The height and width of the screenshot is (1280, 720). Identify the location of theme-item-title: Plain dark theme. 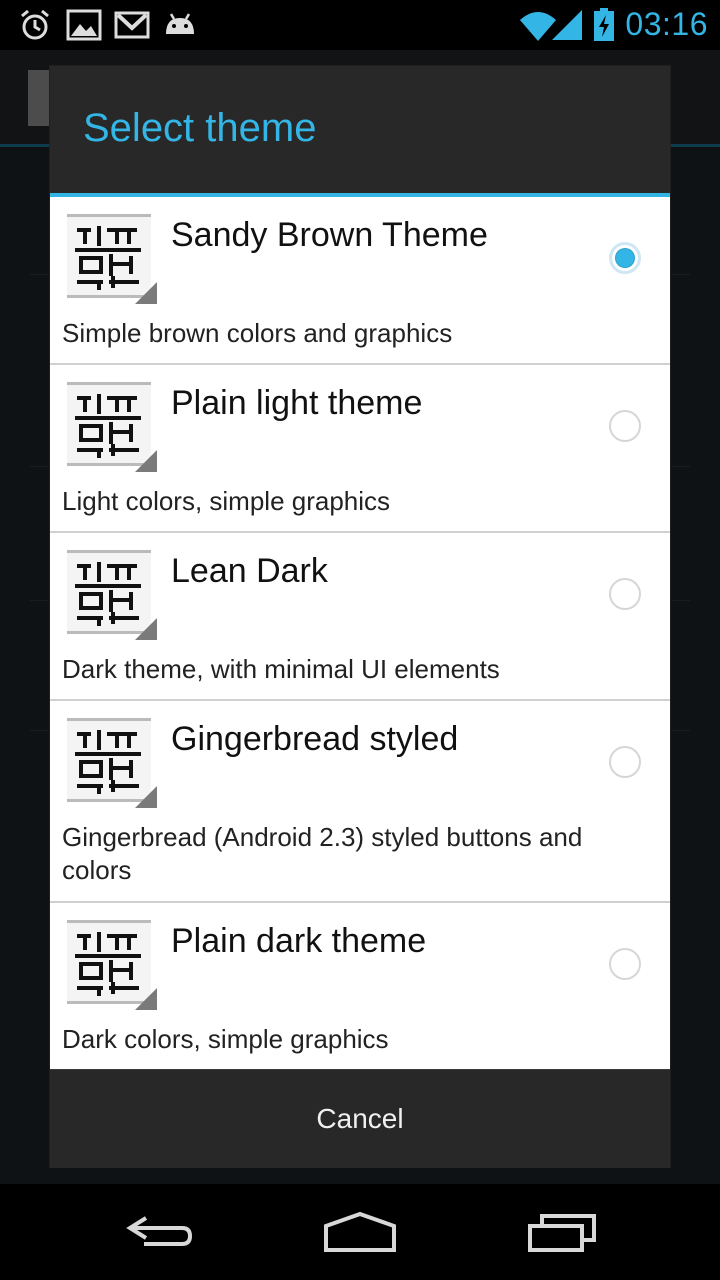
(299, 941).